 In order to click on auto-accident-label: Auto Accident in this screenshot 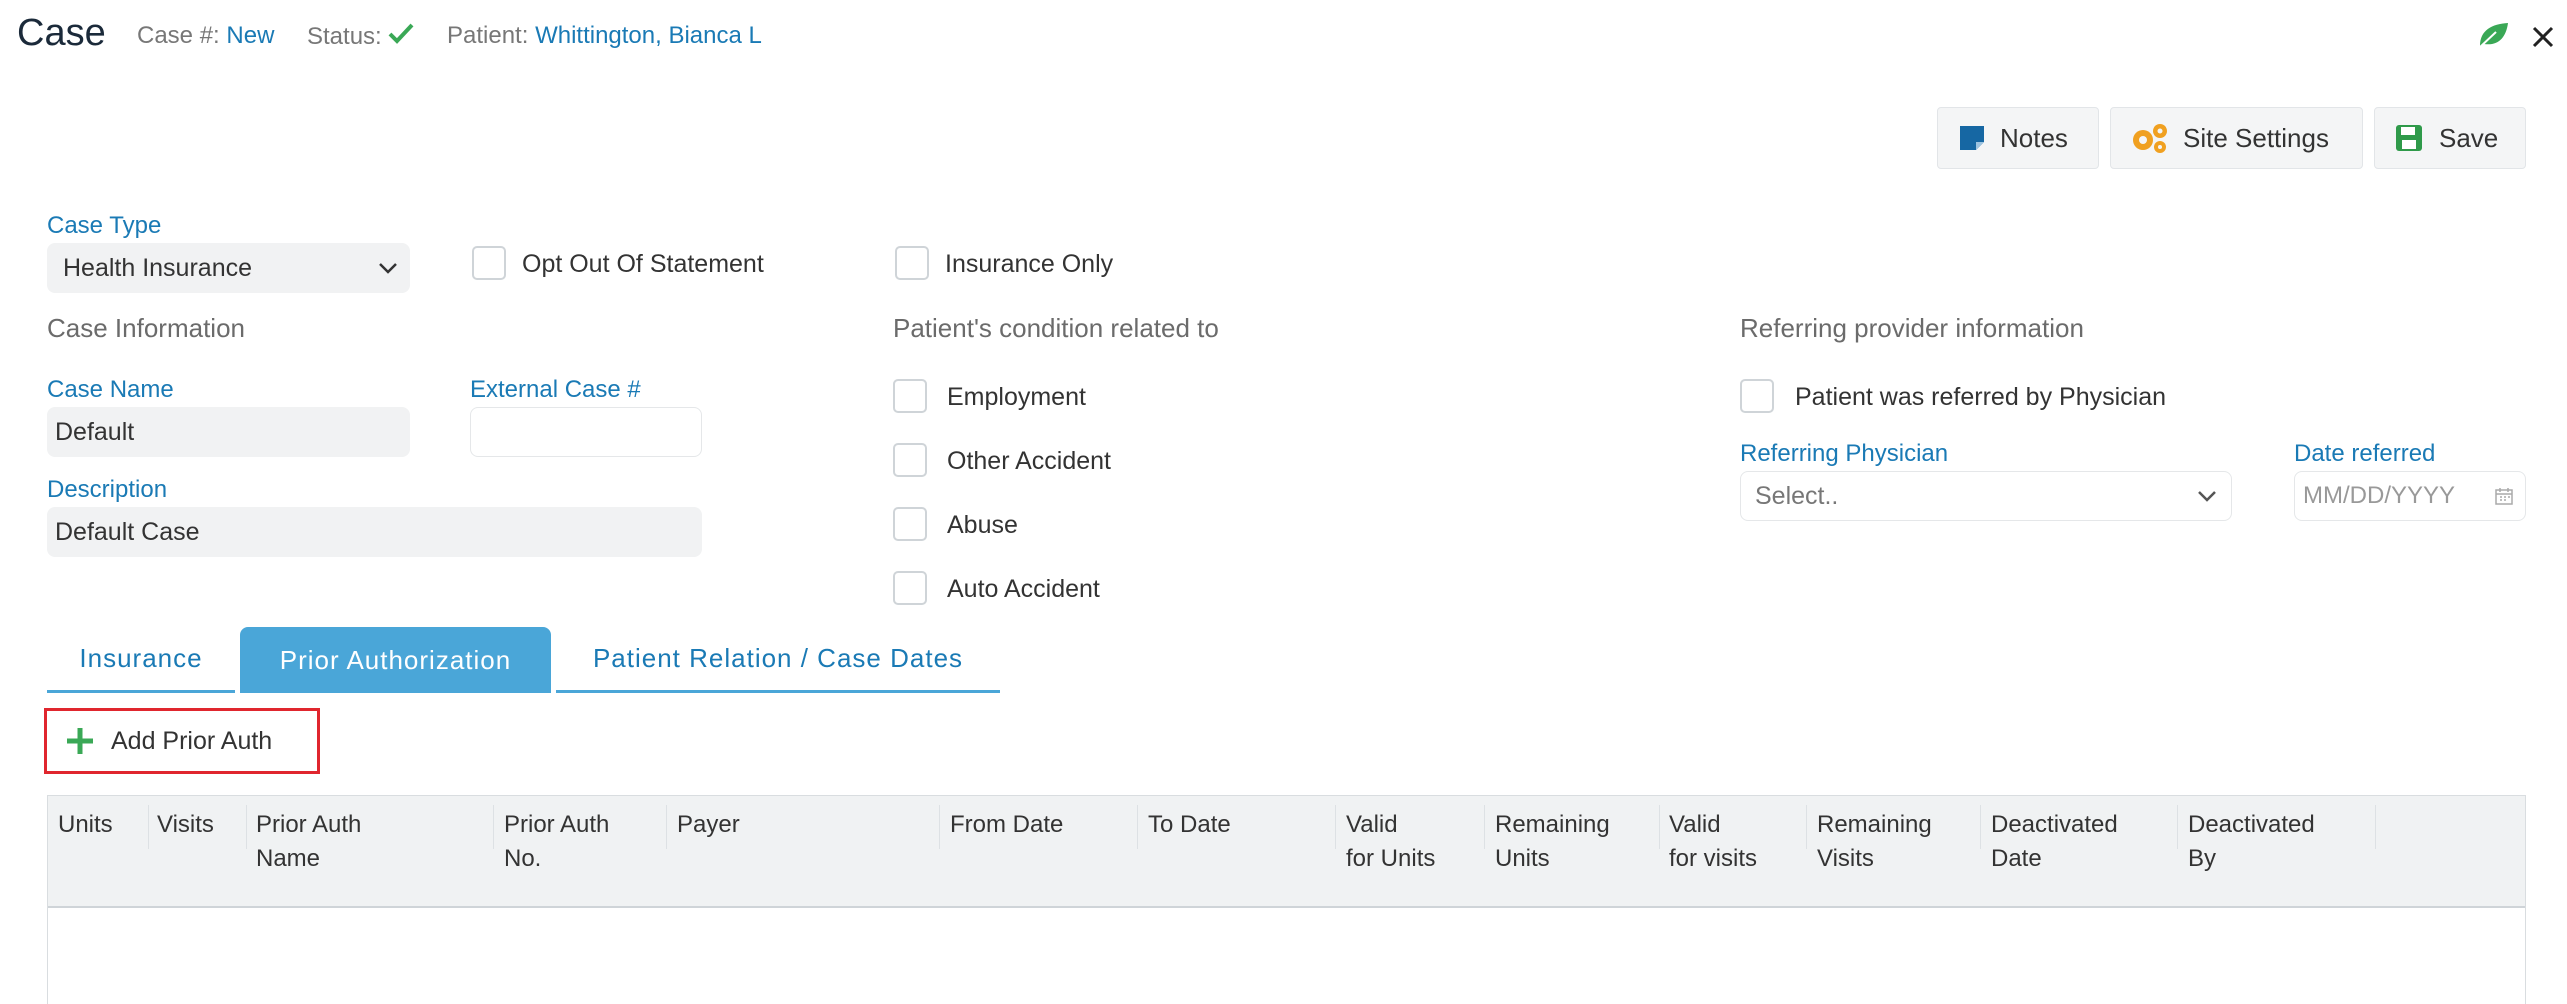, I will do `click(1023, 589)`.